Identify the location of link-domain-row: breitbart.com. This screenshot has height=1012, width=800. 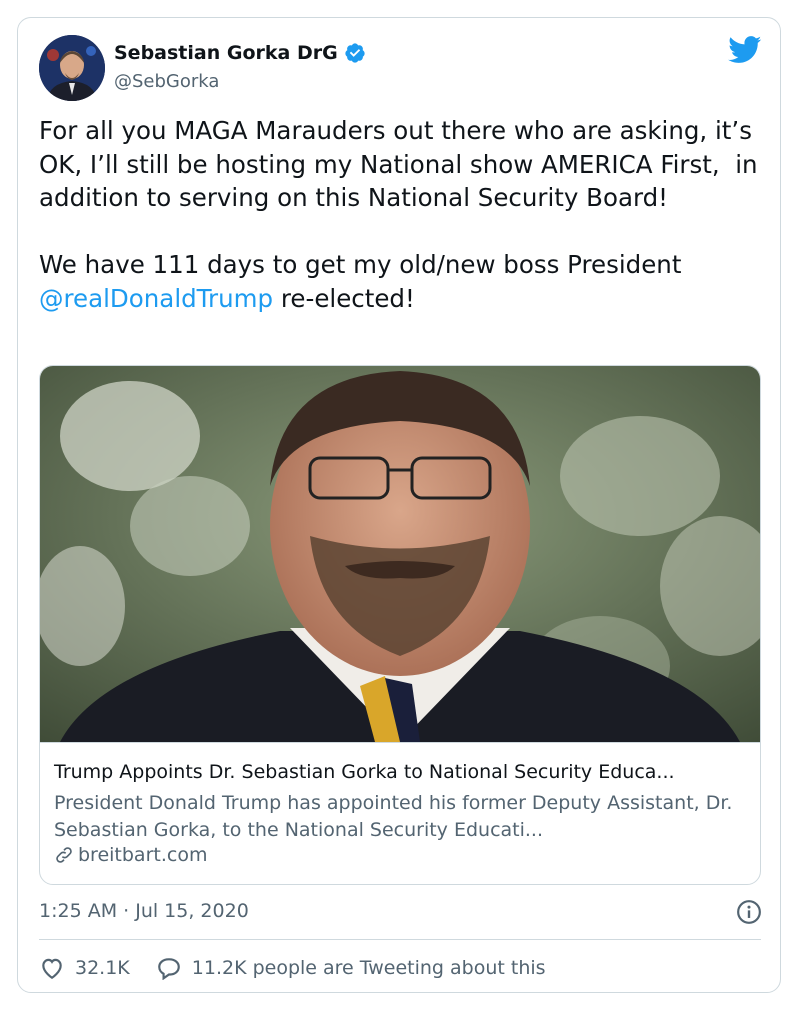
(130, 855).